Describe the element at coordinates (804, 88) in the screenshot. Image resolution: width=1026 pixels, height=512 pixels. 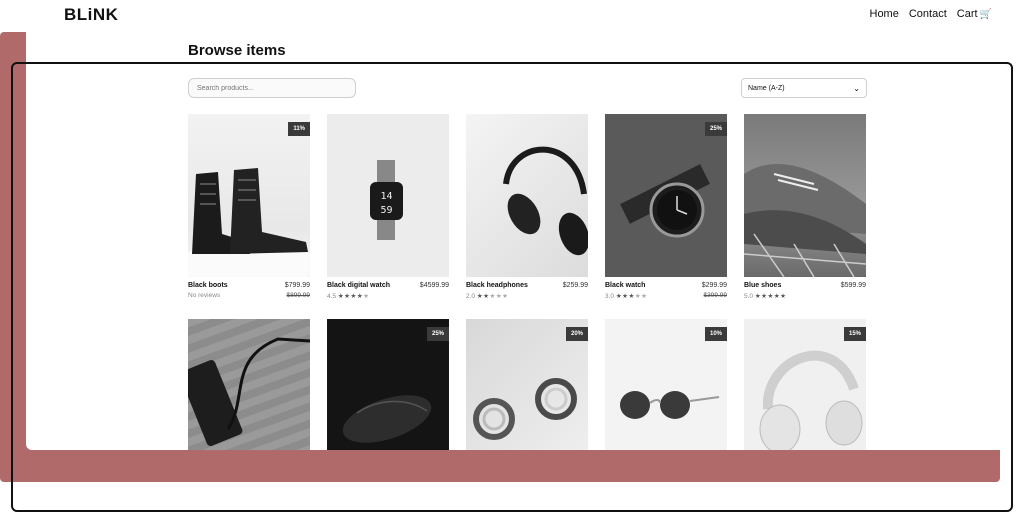
I see `sort-select: Name (A-Z) ⌄` at that location.